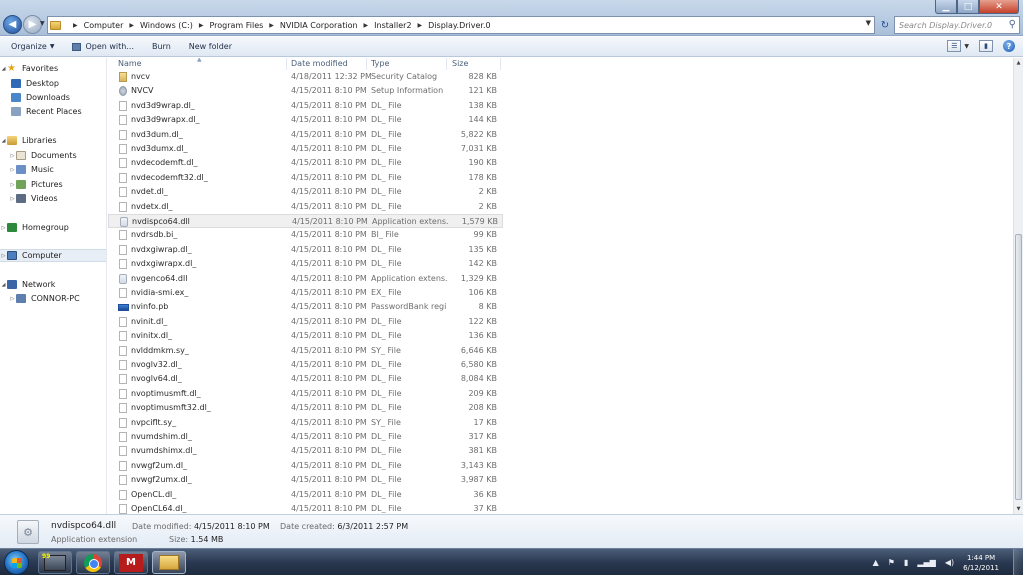 The width and height of the screenshot is (1023, 575). I want to click on taskbar-media-app: 99, so click(55, 562).